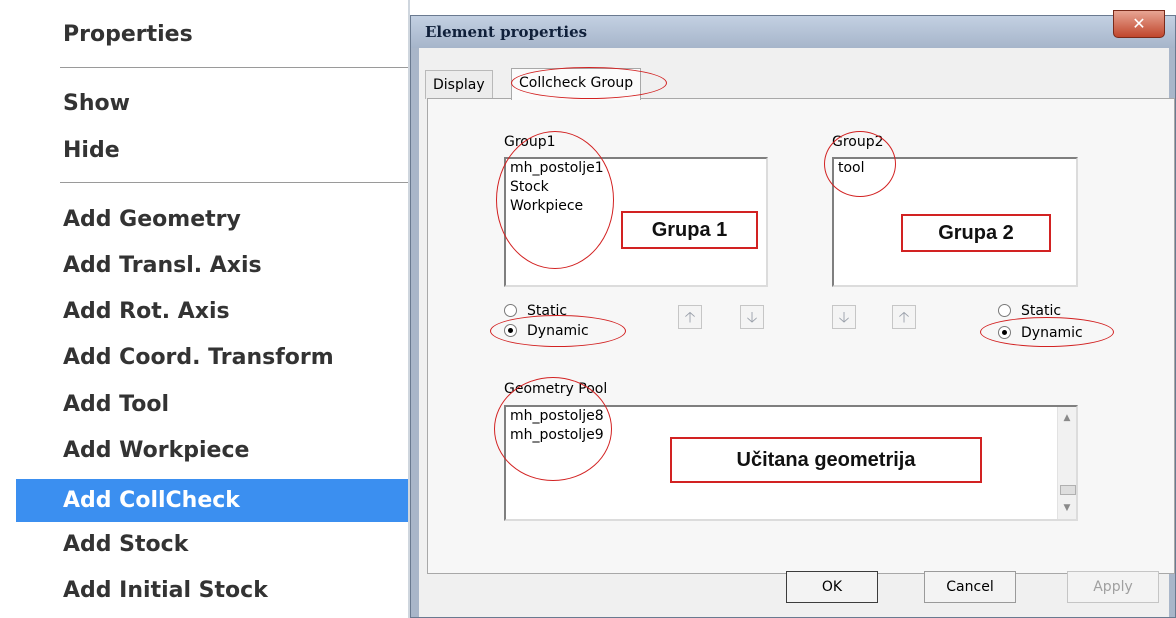 This screenshot has height=618, width=1176. Describe the element at coordinates (791, 416) in the screenshot. I see `list-item: mh_postolje8` at that location.